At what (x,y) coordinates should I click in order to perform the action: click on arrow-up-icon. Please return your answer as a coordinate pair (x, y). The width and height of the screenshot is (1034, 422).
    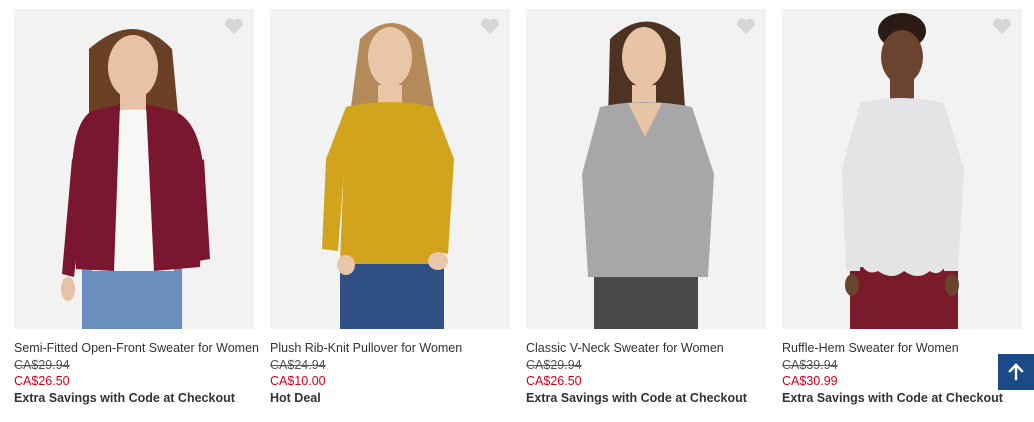
    Looking at the image, I should click on (1016, 372).